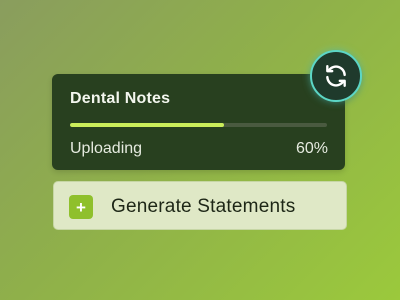 Image resolution: width=400 pixels, height=300 pixels. What do you see at coordinates (120, 98) in the screenshot?
I see `file-title: Dental Notes` at bounding box center [120, 98].